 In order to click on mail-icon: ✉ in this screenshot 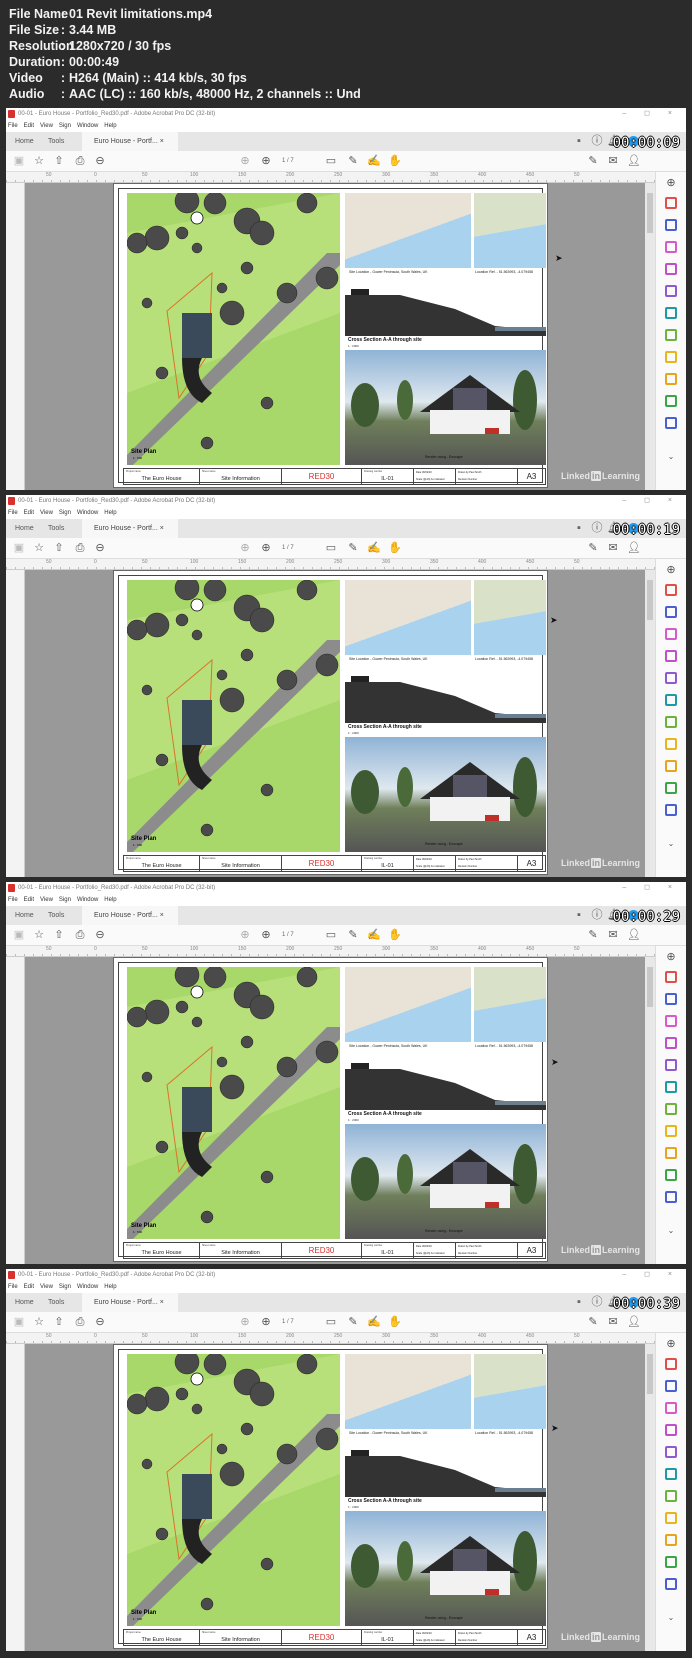, I will do `click(613, 548)`.